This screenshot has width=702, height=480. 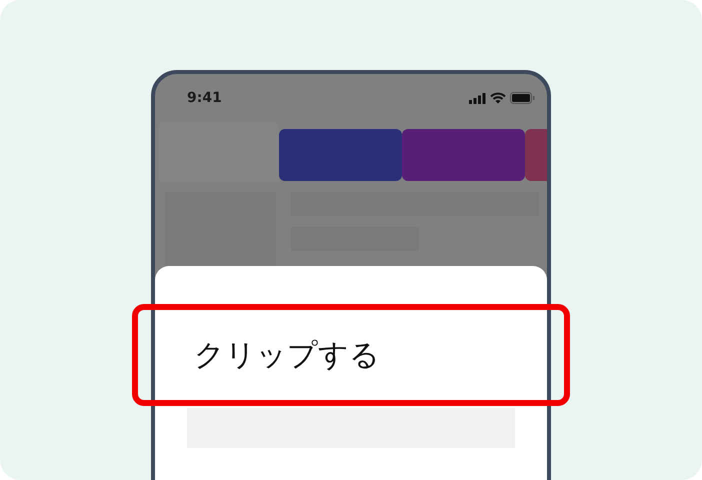 I want to click on signal-icon, so click(x=477, y=98).